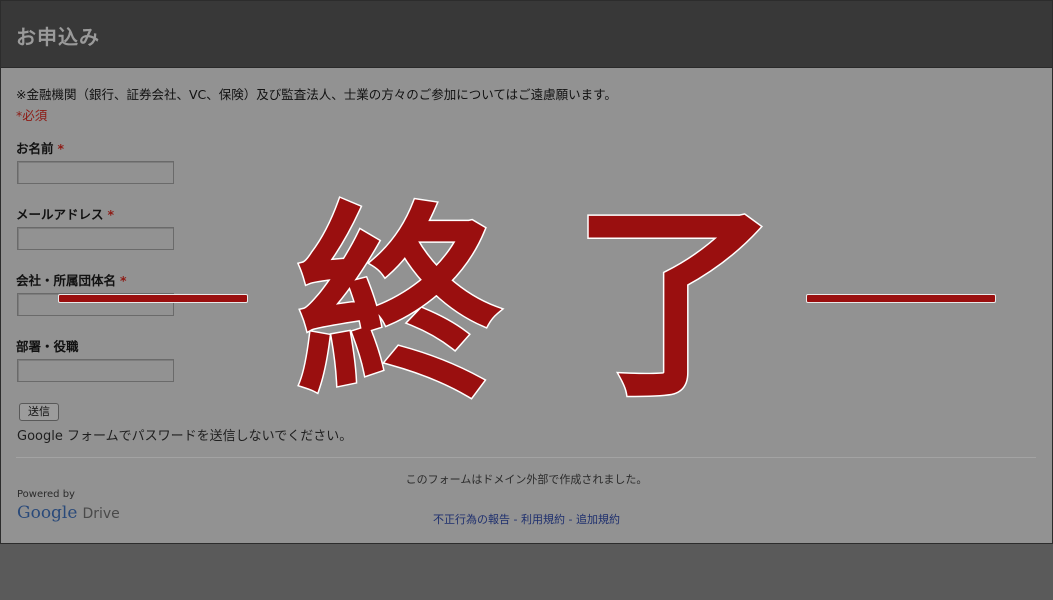 Image resolution: width=1053 pixels, height=600 pixels. I want to click on company-label: 会社・所属団体名 *, so click(71, 279).